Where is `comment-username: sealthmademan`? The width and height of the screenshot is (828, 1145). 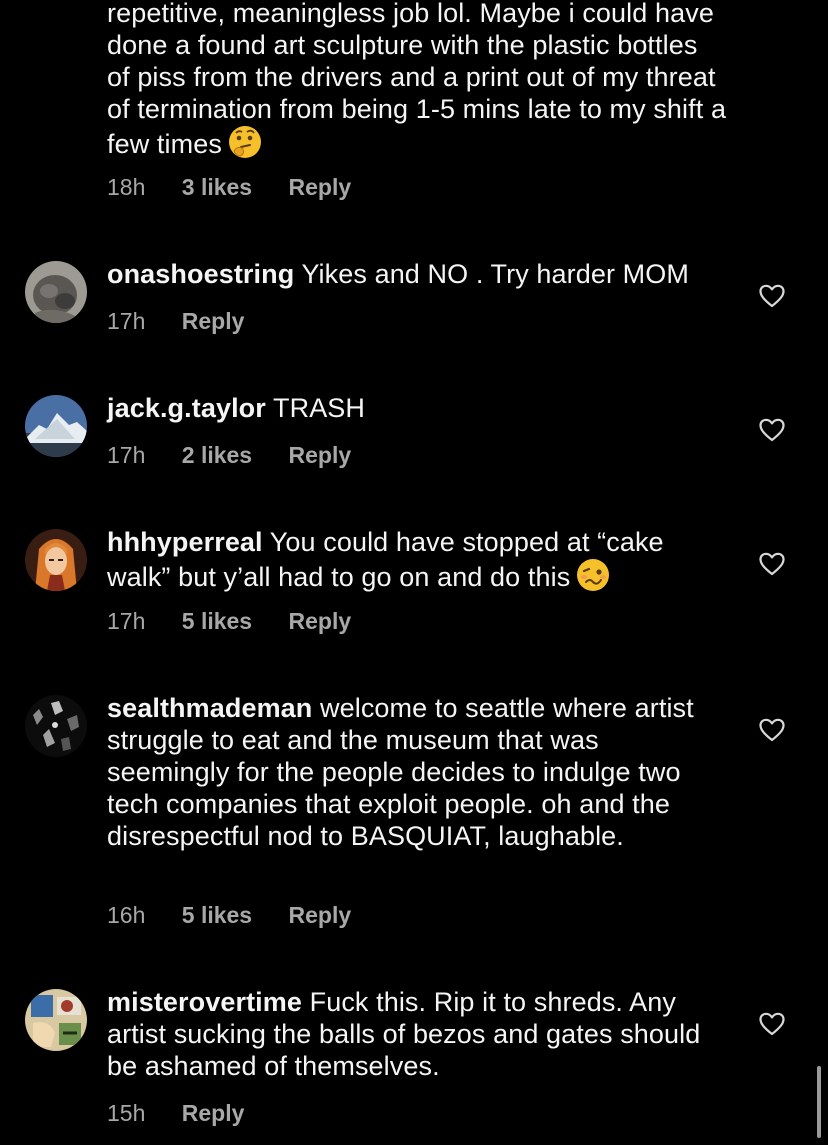 comment-username: sealthmademan is located at coordinates (209, 708).